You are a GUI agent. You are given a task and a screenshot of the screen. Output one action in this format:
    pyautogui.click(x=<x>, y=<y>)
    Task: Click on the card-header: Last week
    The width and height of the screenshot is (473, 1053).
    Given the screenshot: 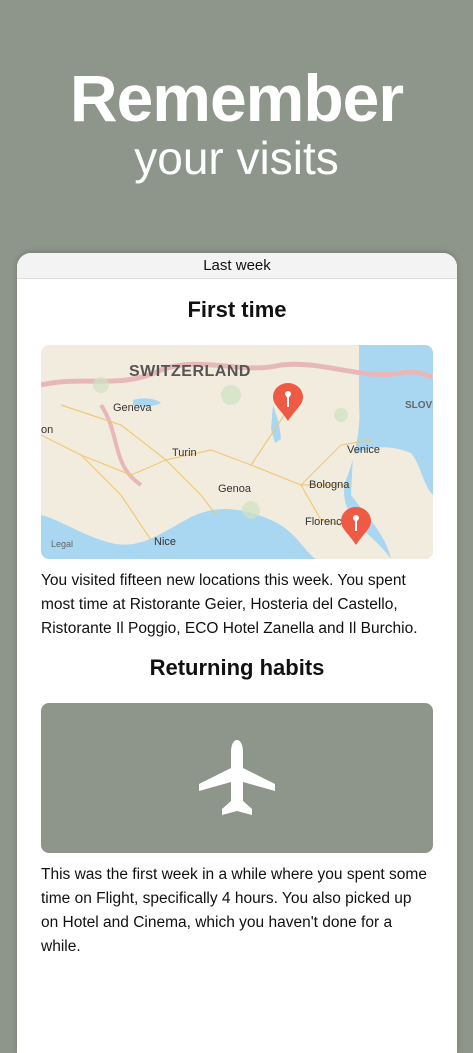 What is the action you would take?
    pyautogui.click(x=237, y=266)
    